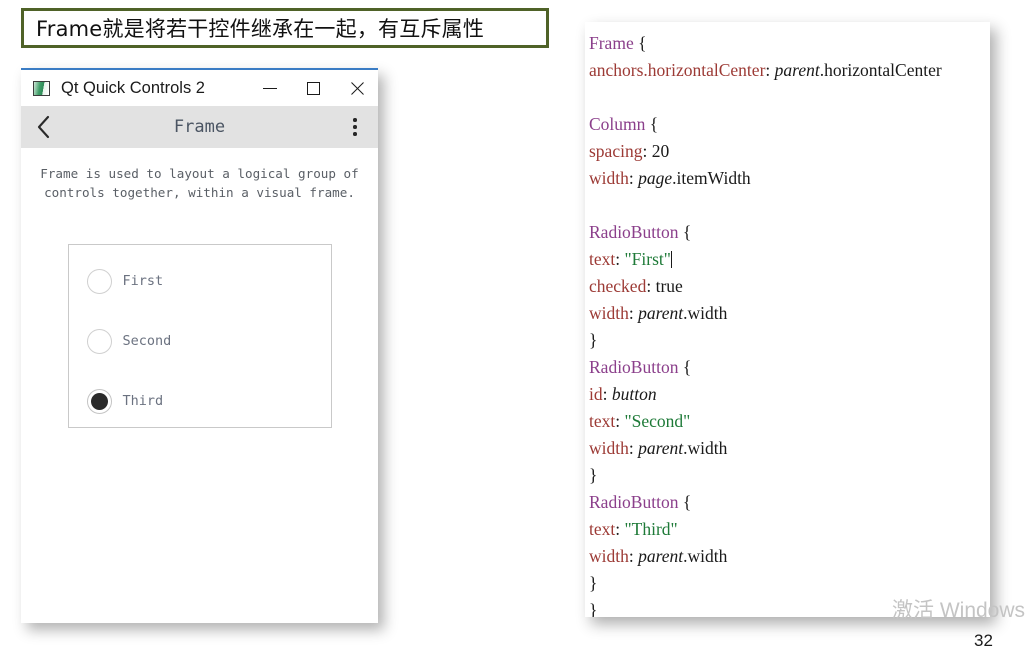 The width and height of the screenshot is (1031, 665). What do you see at coordinates (208, 401) in the screenshot?
I see `radio-option-third: Third` at bounding box center [208, 401].